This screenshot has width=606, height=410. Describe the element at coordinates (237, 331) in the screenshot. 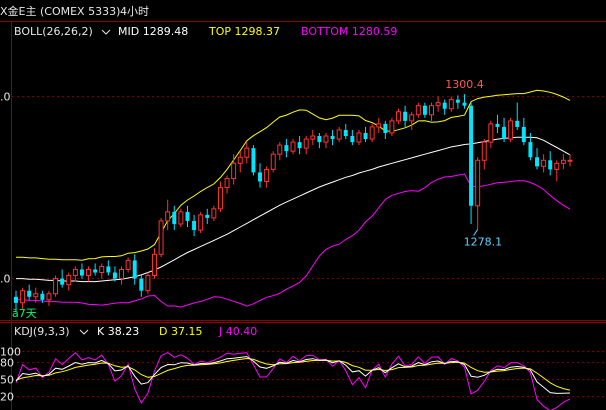

I see `kdj-j-label: J 40.40` at that location.